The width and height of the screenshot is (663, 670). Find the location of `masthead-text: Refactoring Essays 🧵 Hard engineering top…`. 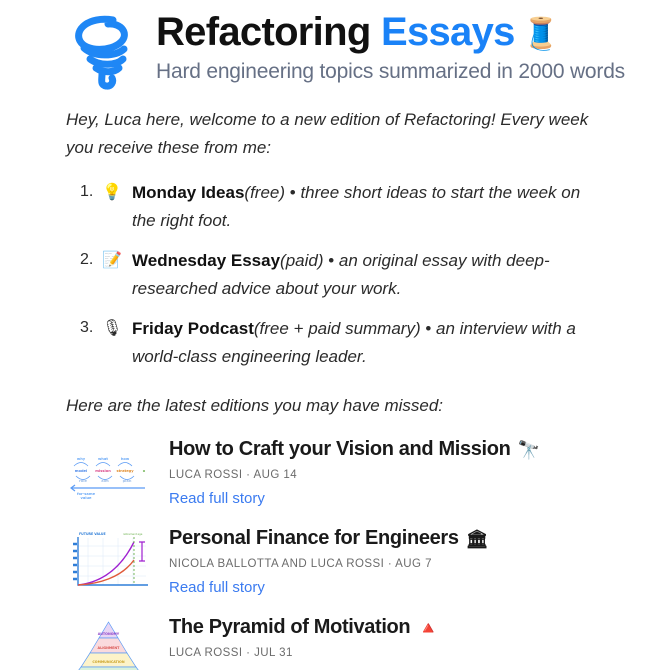

masthead-text: Refactoring Essays 🧵 Hard engineering top… is located at coordinates (386, 45).